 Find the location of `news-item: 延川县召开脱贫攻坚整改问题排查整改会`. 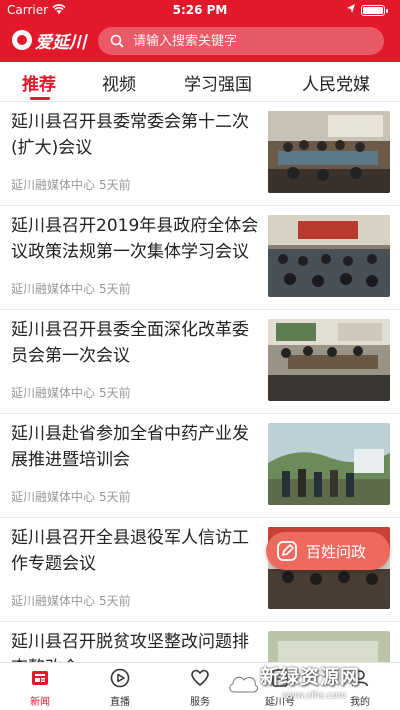

news-item: 延川县召开脱贫攻坚整改问题排查整改会 is located at coordinates (200, 642).